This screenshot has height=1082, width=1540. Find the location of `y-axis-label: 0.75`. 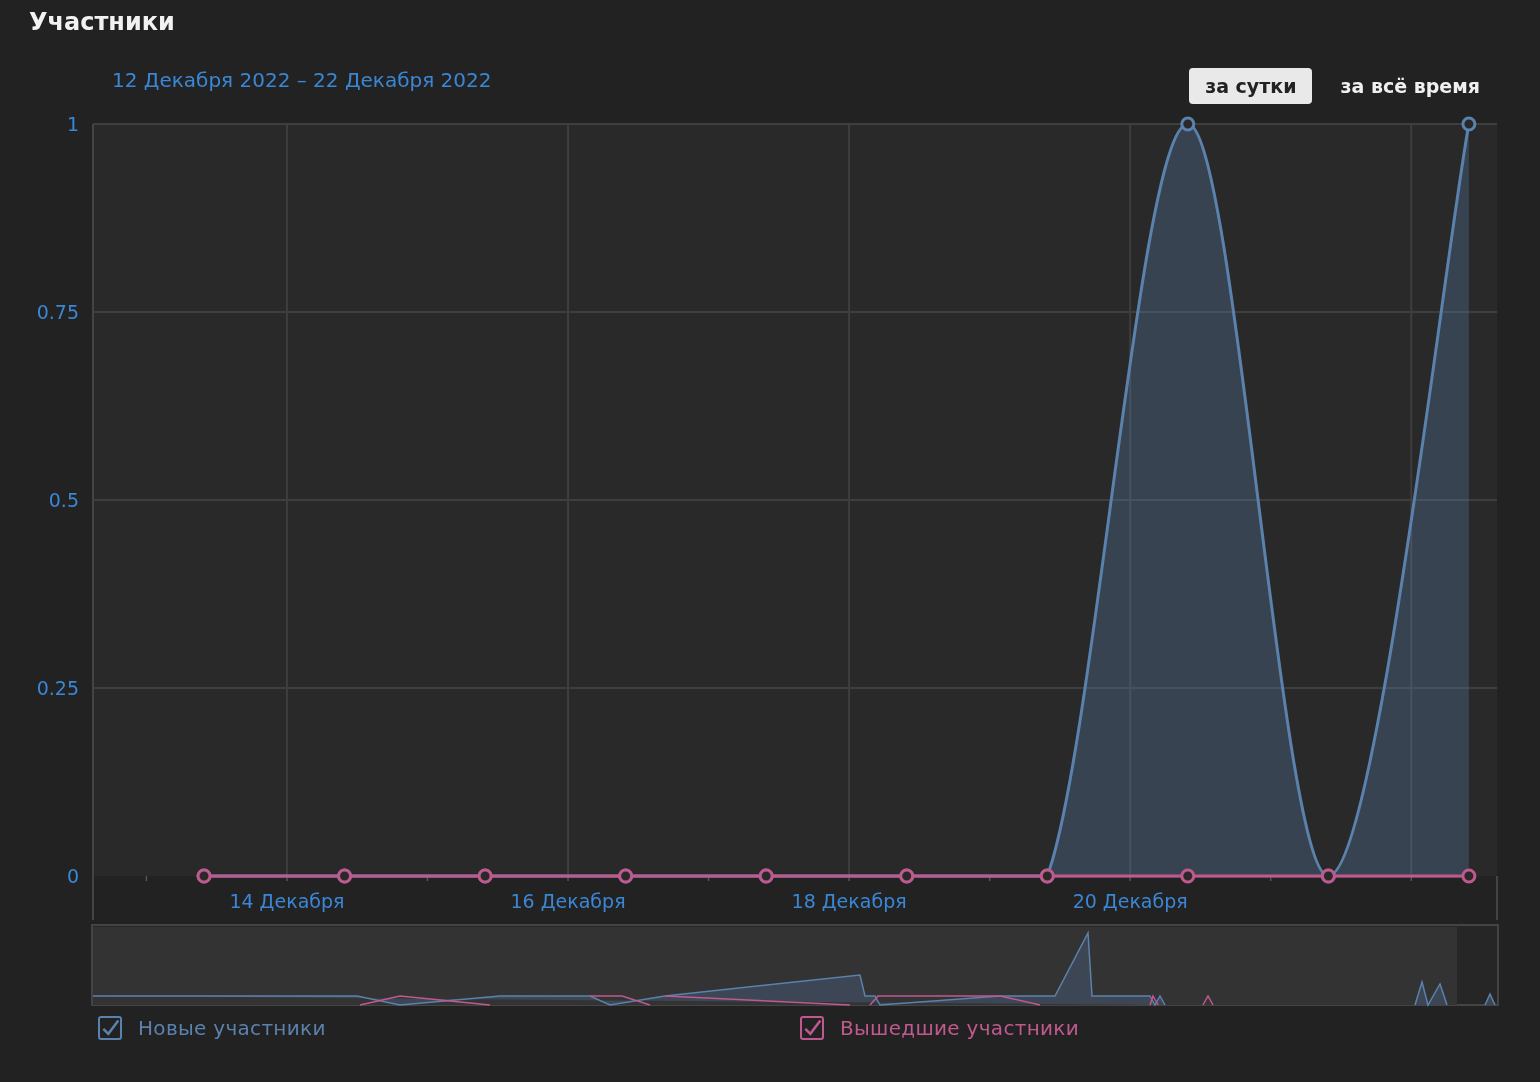

y-axis-label: 0.75 is located at coordinates (57, 312).